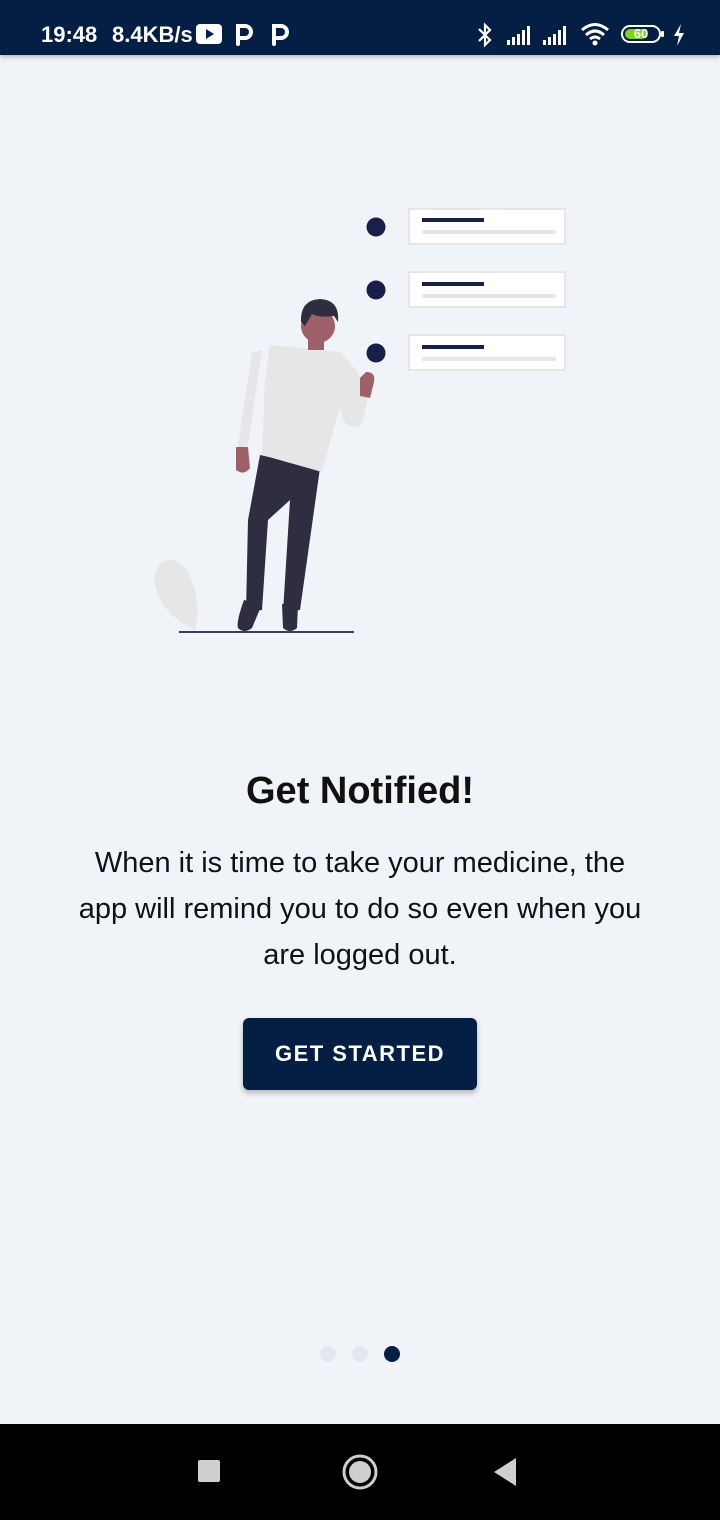  I want to click on navigation-bar, so click(360, 1472).